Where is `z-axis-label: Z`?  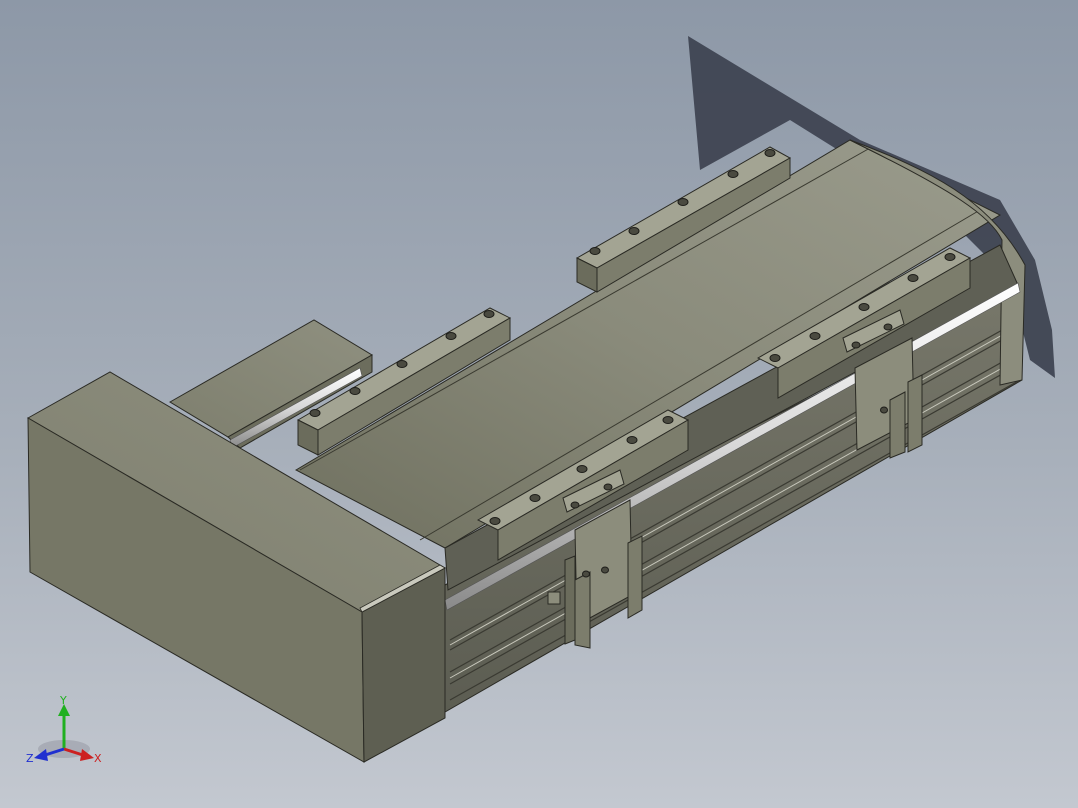 z-axis-label: Z is located at coordinates (30, 758).